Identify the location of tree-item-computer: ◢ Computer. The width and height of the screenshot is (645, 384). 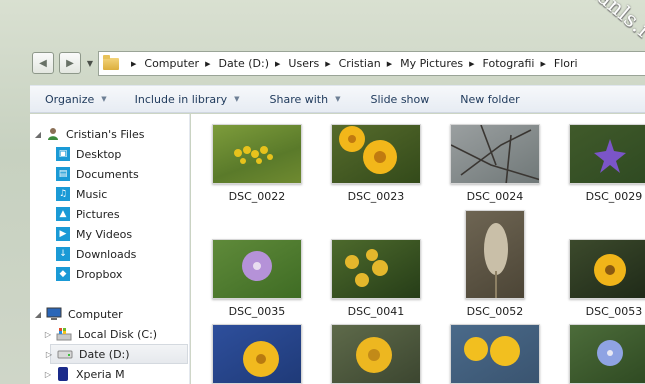
(113, 314).